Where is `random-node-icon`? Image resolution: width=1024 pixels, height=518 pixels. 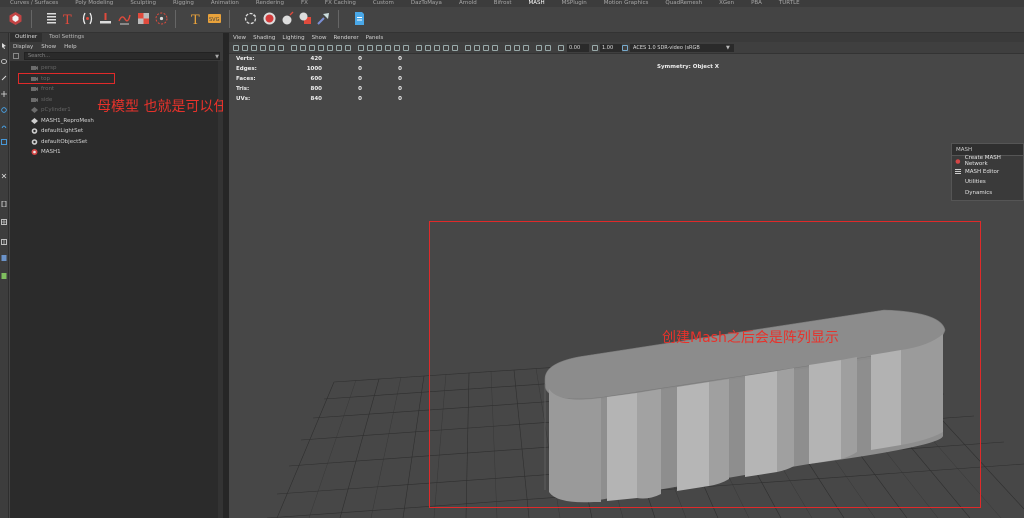 random-node-icon is located at coordinates (143, 18).